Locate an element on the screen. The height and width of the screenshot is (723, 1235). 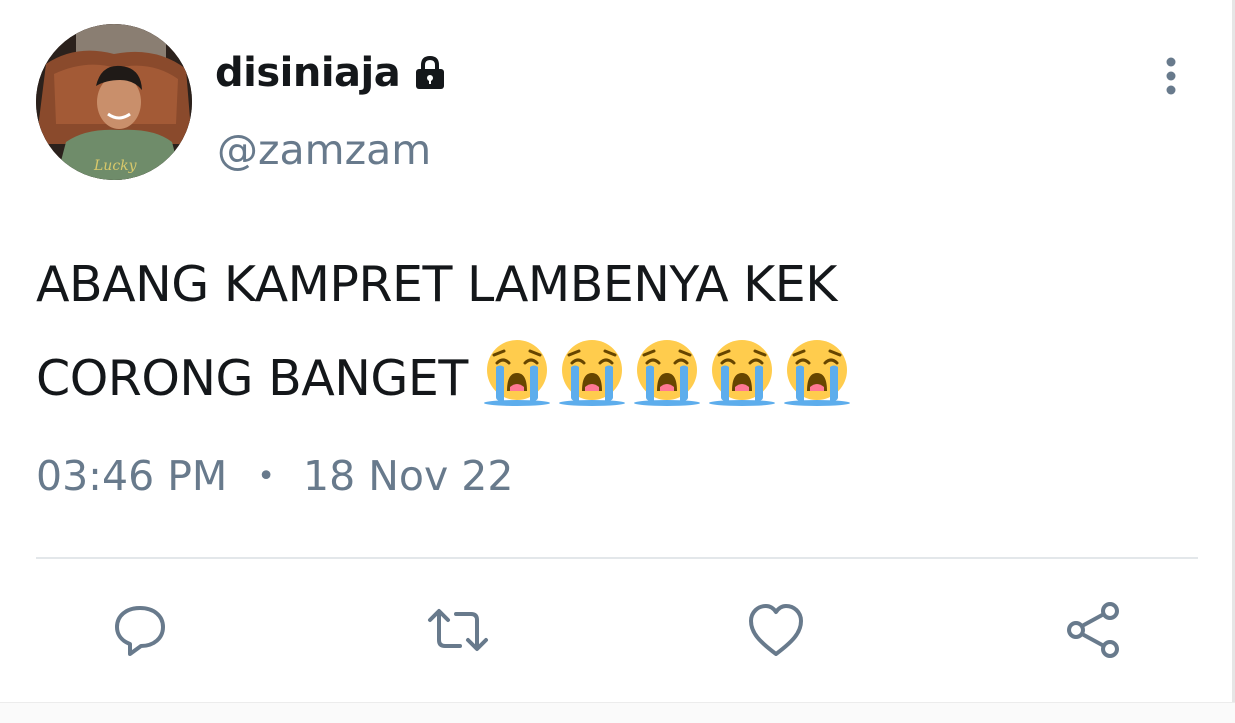
divider is located at coordinates (617, 558).